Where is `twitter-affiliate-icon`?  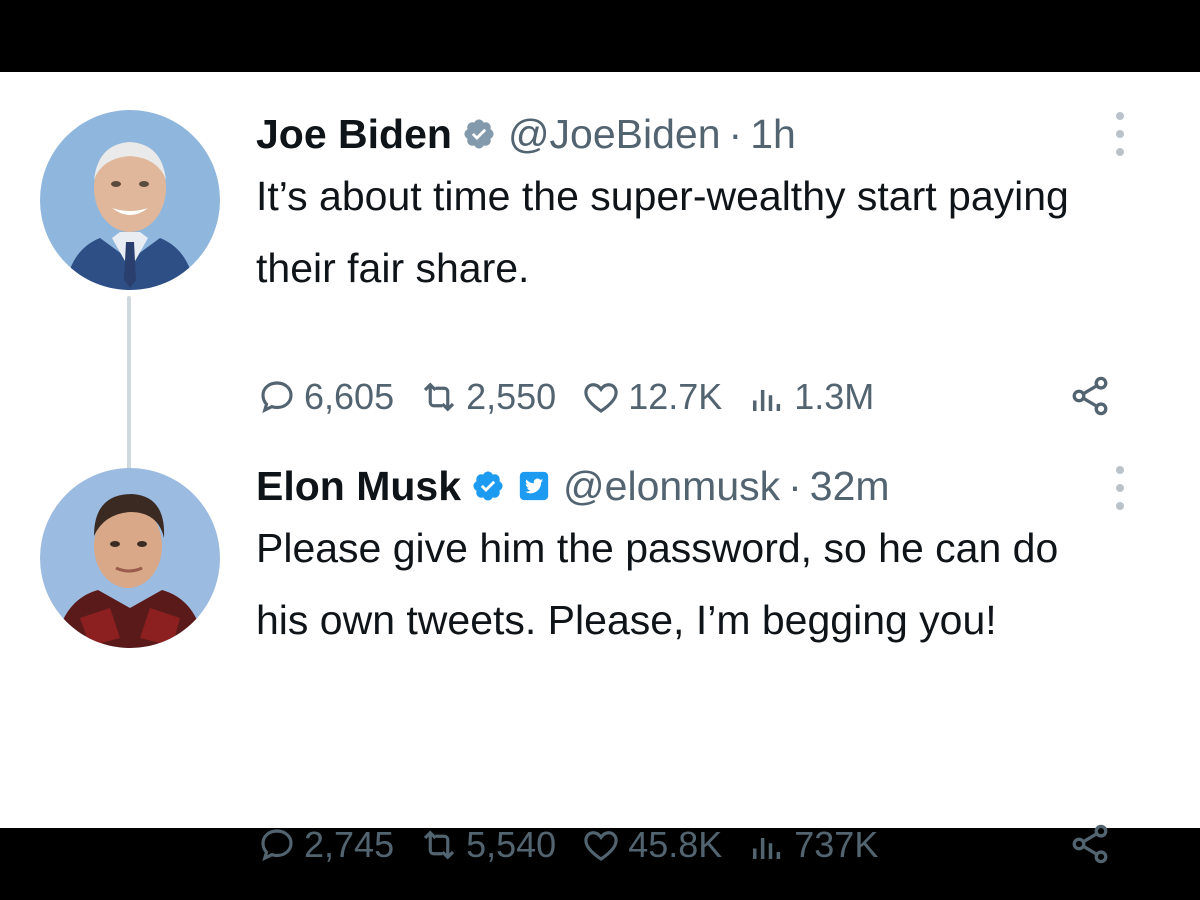
twitter-affiliate-icon is located at coordinates (534, 486).